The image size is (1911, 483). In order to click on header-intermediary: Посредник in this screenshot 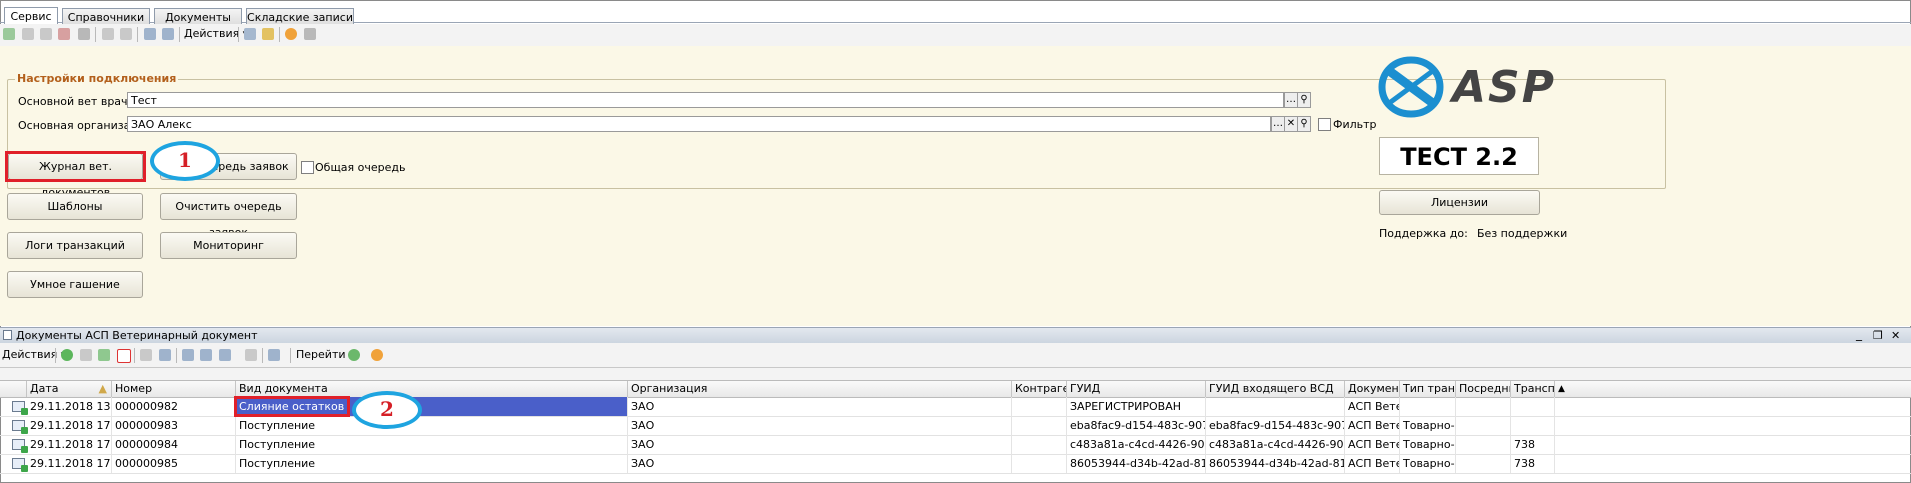, I will do `click(1483, 389)`.